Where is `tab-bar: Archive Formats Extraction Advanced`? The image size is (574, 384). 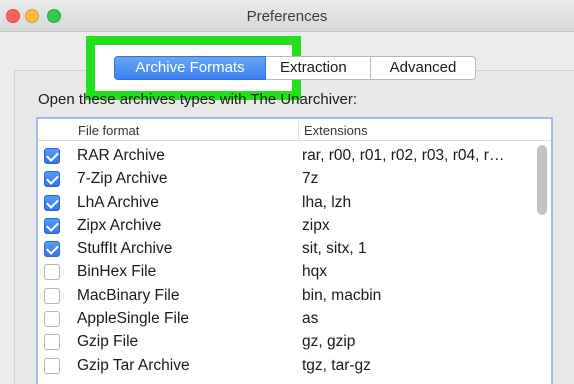 tab-bar: Archive Formats Extraction Advanced is located at coordinates (295, 68).